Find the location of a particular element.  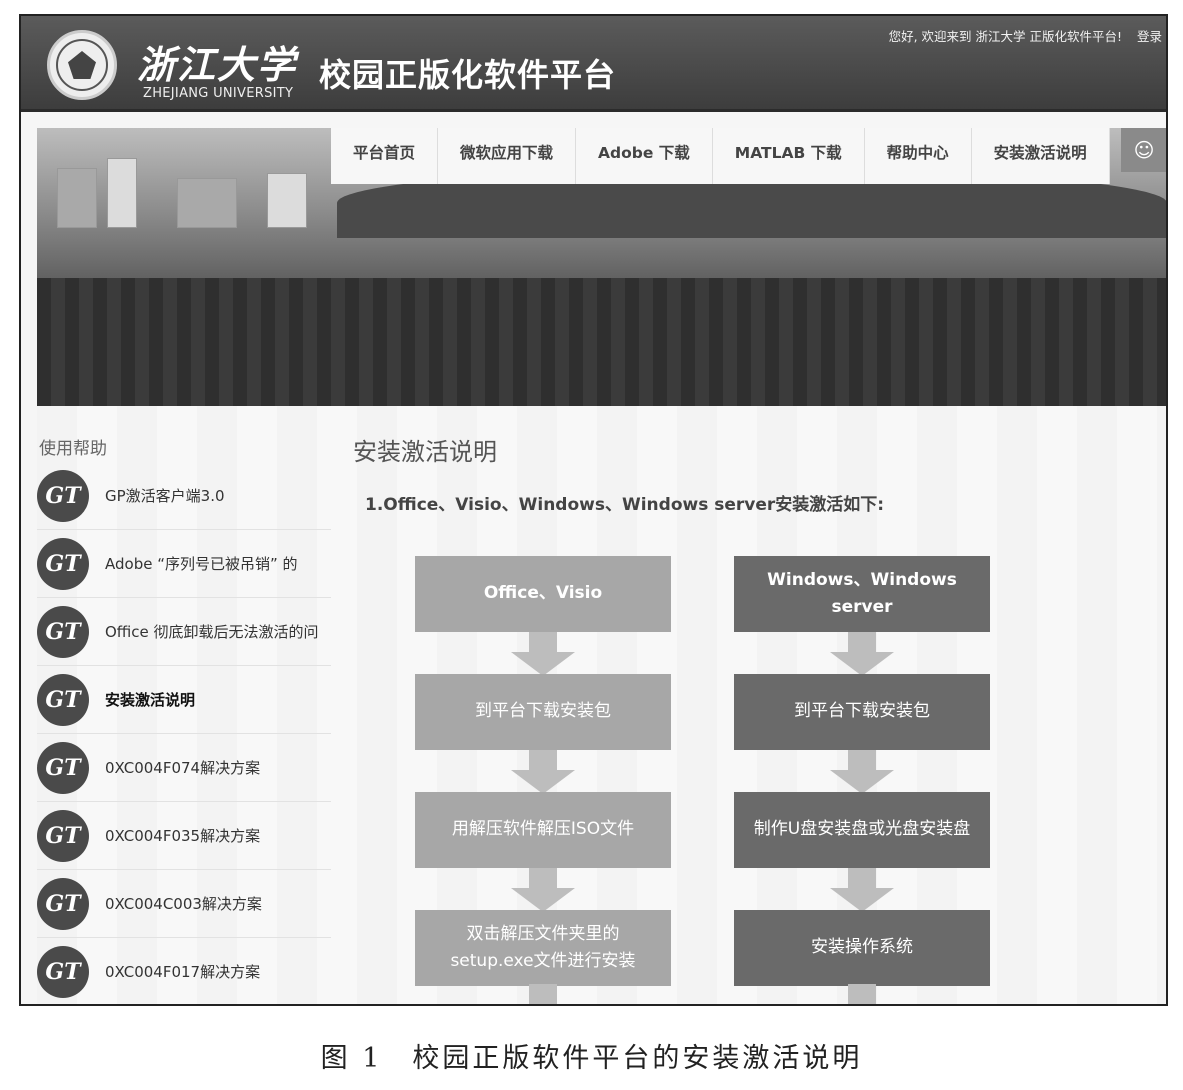

flow-left-step-unzip: 用解压软件解压ISO文件 is located at coordinates (543, 830).